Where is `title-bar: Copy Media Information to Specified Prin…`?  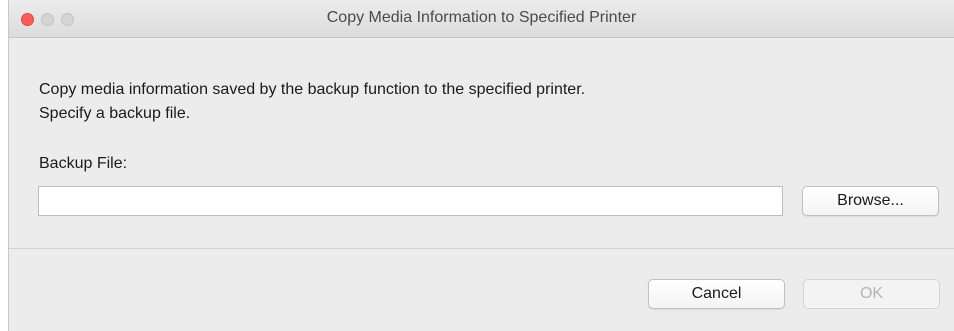 title-bar: Copy Media Information to Specified Prin… is located at coordinates (481, 19).